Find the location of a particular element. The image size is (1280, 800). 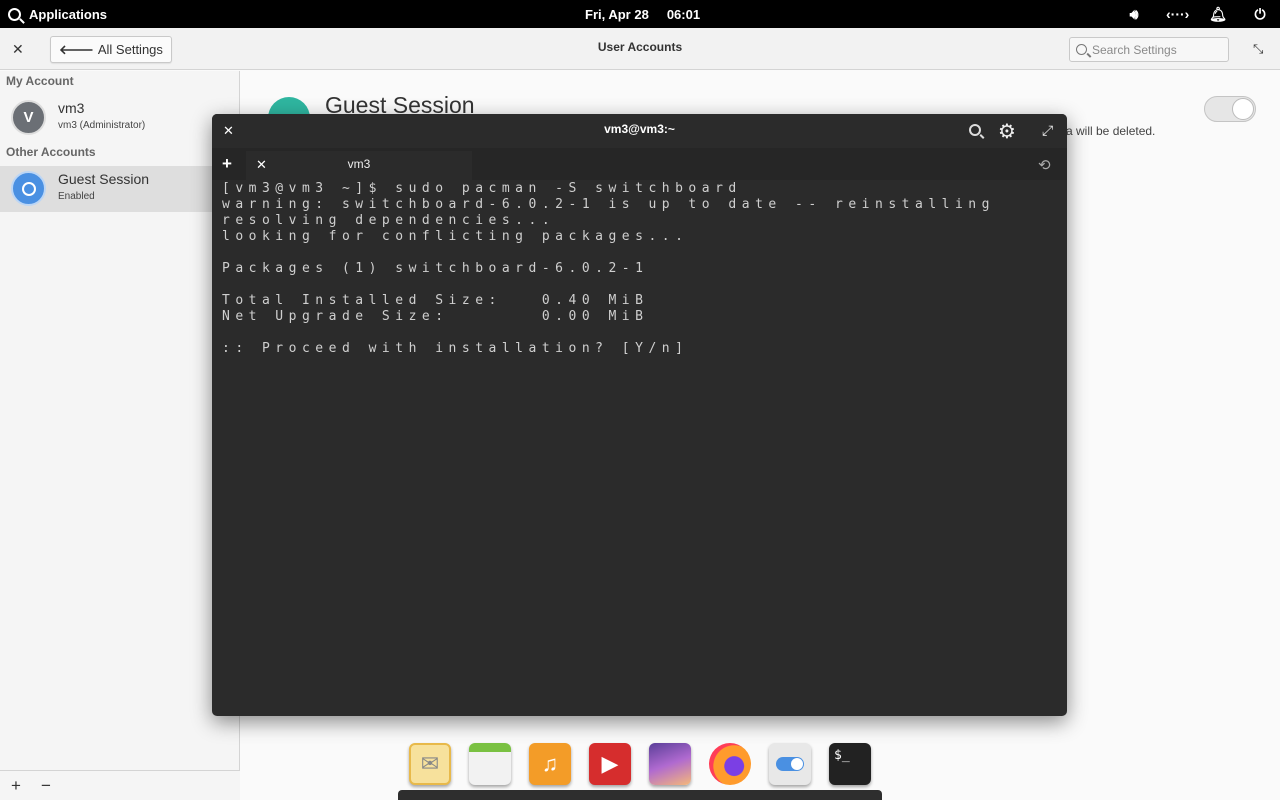

applications-menu: Applications is located at coordinates (57, 14).